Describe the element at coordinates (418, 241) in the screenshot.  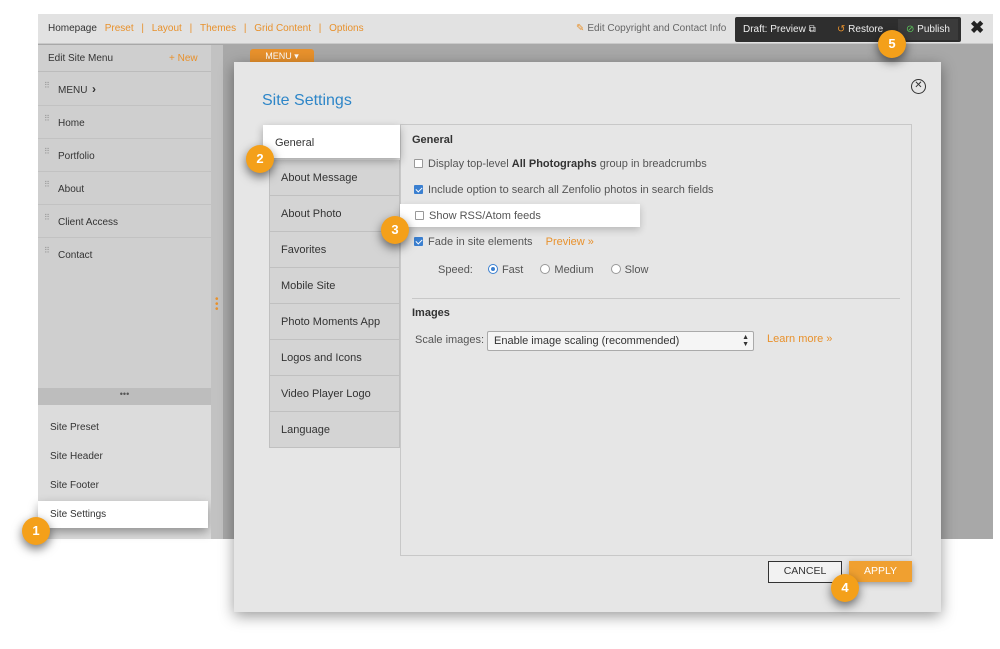
I see `fade-in-checkbox` at that location.